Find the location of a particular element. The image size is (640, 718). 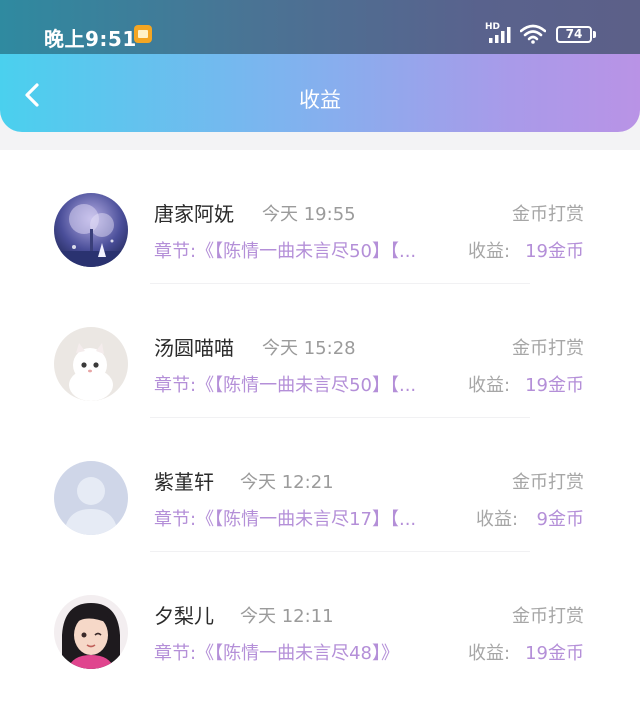

user-name: 夕梨儿 is located at coordinates (184, 616).